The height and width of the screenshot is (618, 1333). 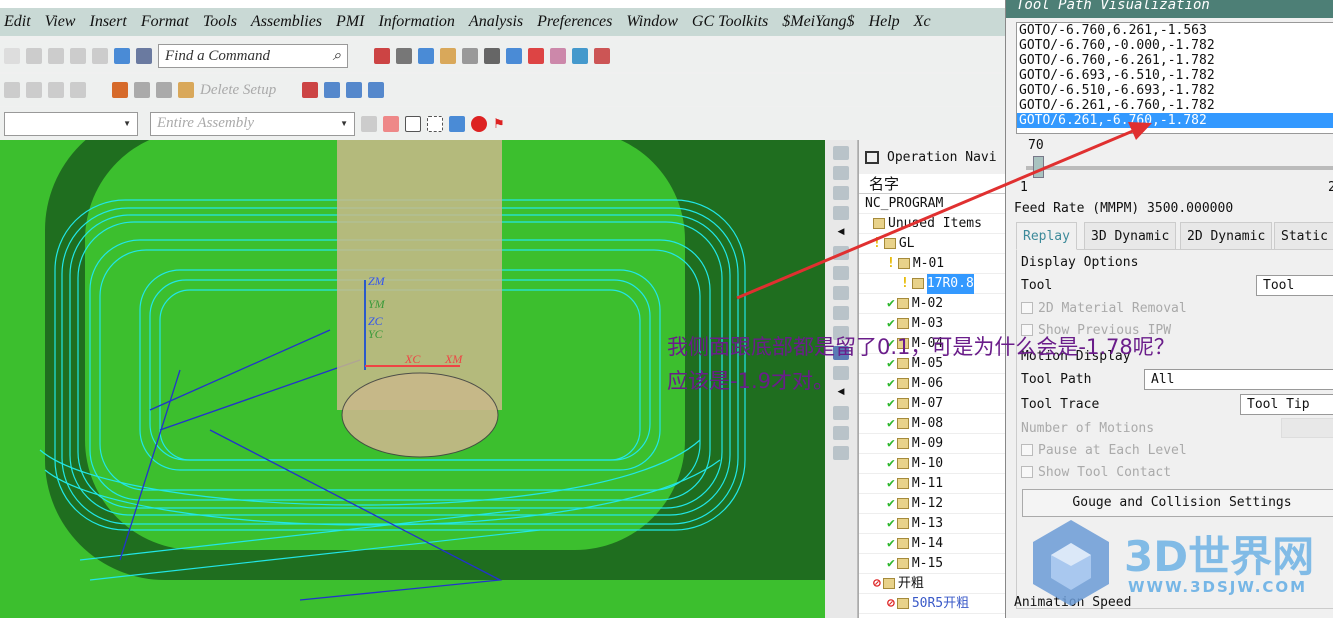 What do you see at coordinates (932, 444) in the screenshot?
I see `tree-item: ✔ M-09` at bounding box center [932, 444].